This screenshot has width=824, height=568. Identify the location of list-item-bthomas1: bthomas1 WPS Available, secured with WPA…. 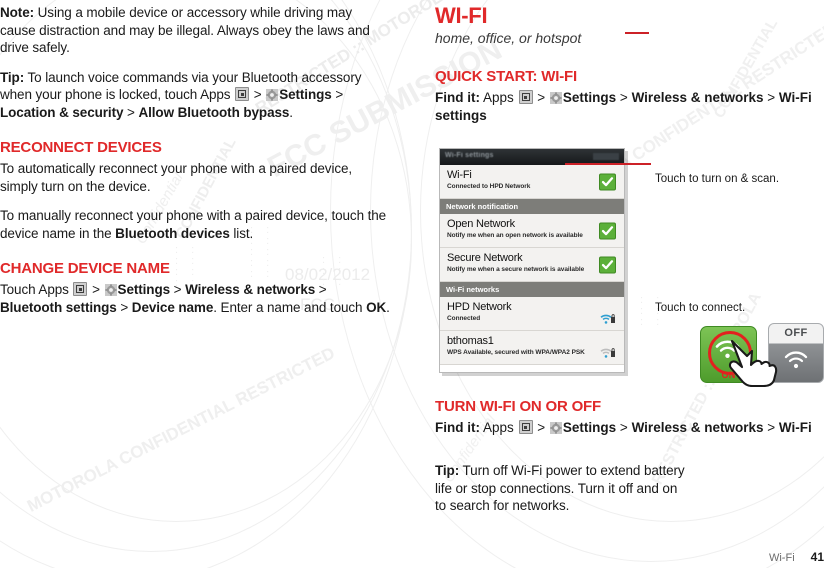
(532, 348).